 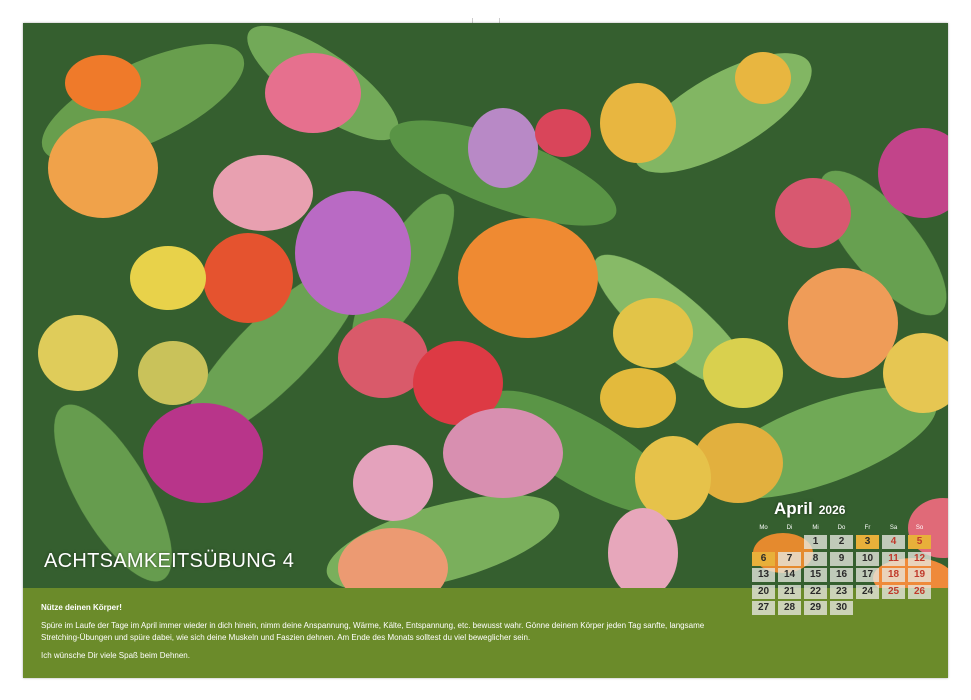 What do you see at coordinates (841, 542) in the screenshot?
I see `calendar-day: 2` at bounding box center [841, 542].